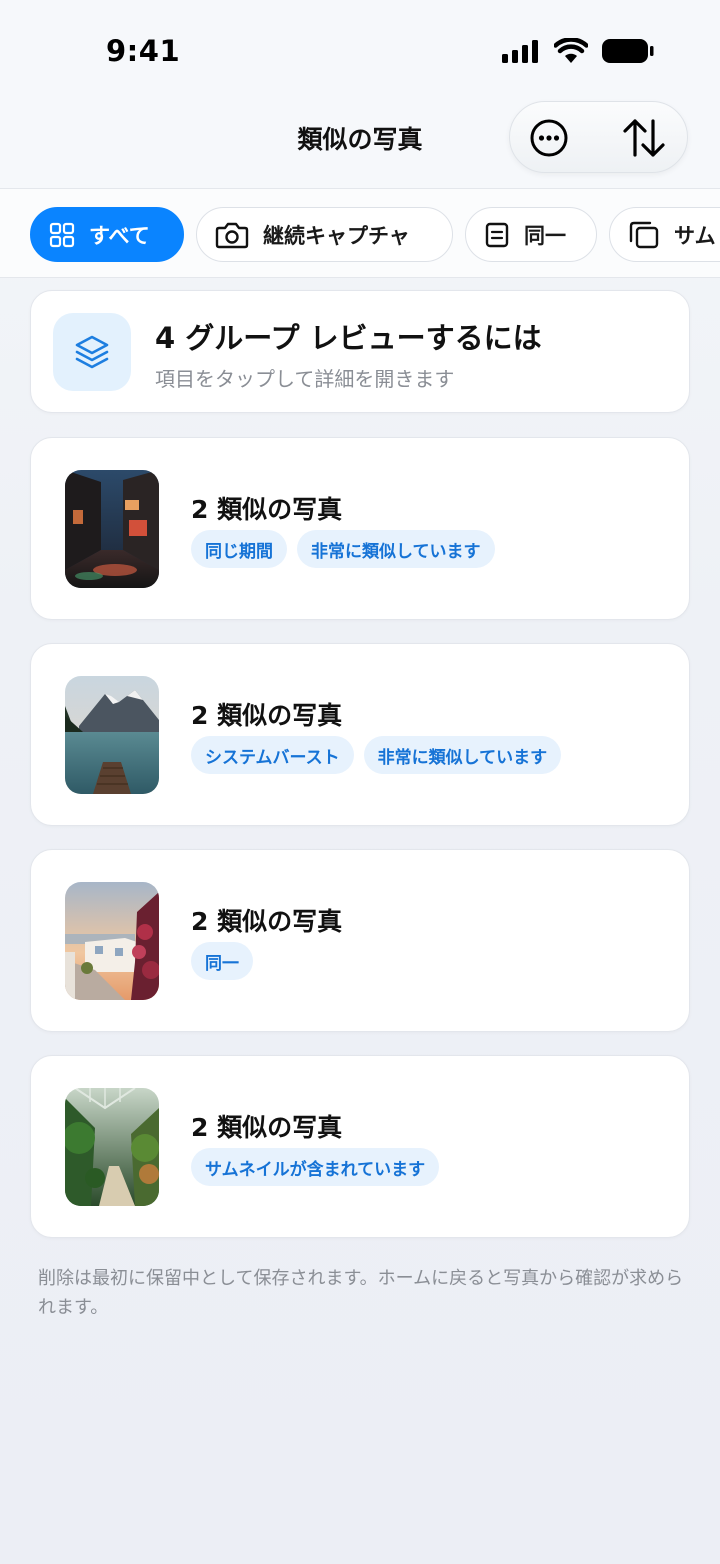 This screenshot has width=720, height=1564. What do you see at coordinates (360, 144) in the screenshot?
I see `navigation-bar: 類似の写真` at bounding box center [360, 144].